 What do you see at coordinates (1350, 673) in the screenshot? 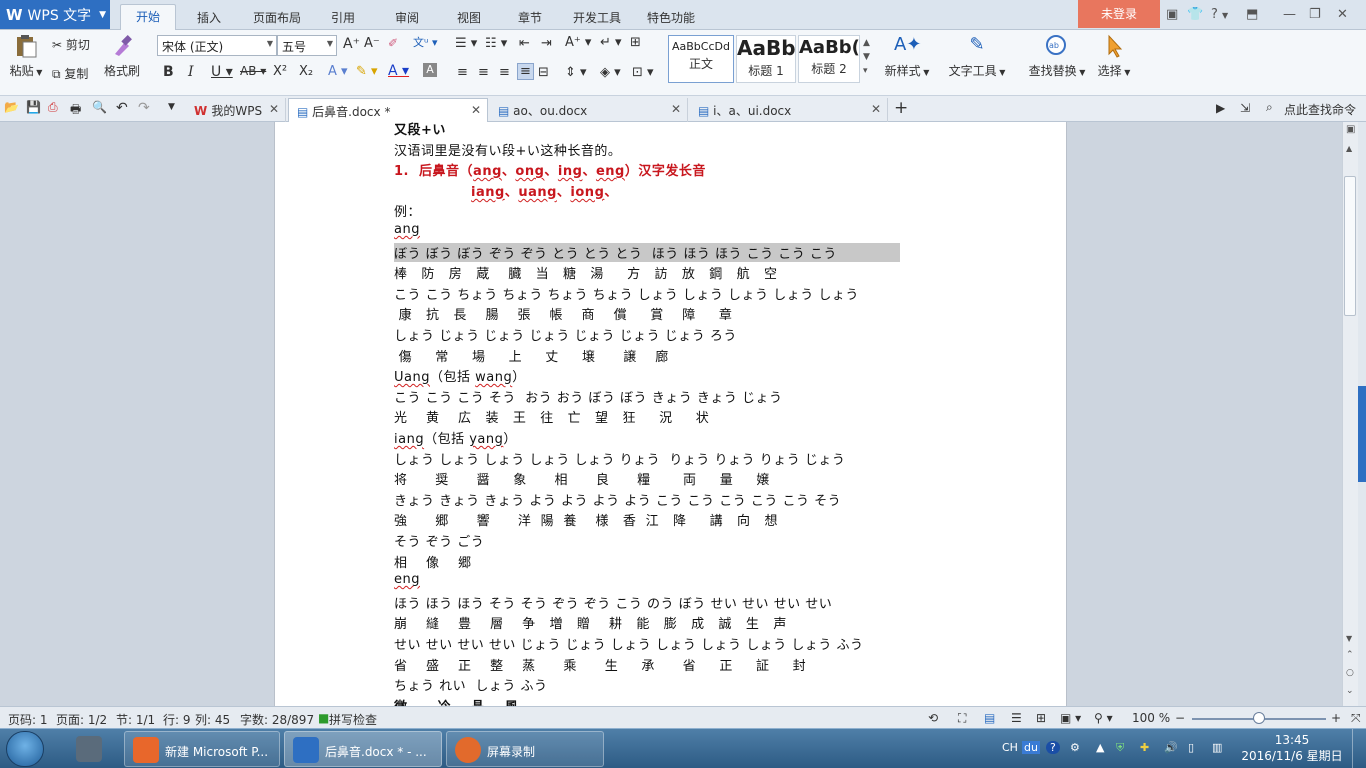
I see `select-browse-icon: ○` at bounding box center [1350, 673].